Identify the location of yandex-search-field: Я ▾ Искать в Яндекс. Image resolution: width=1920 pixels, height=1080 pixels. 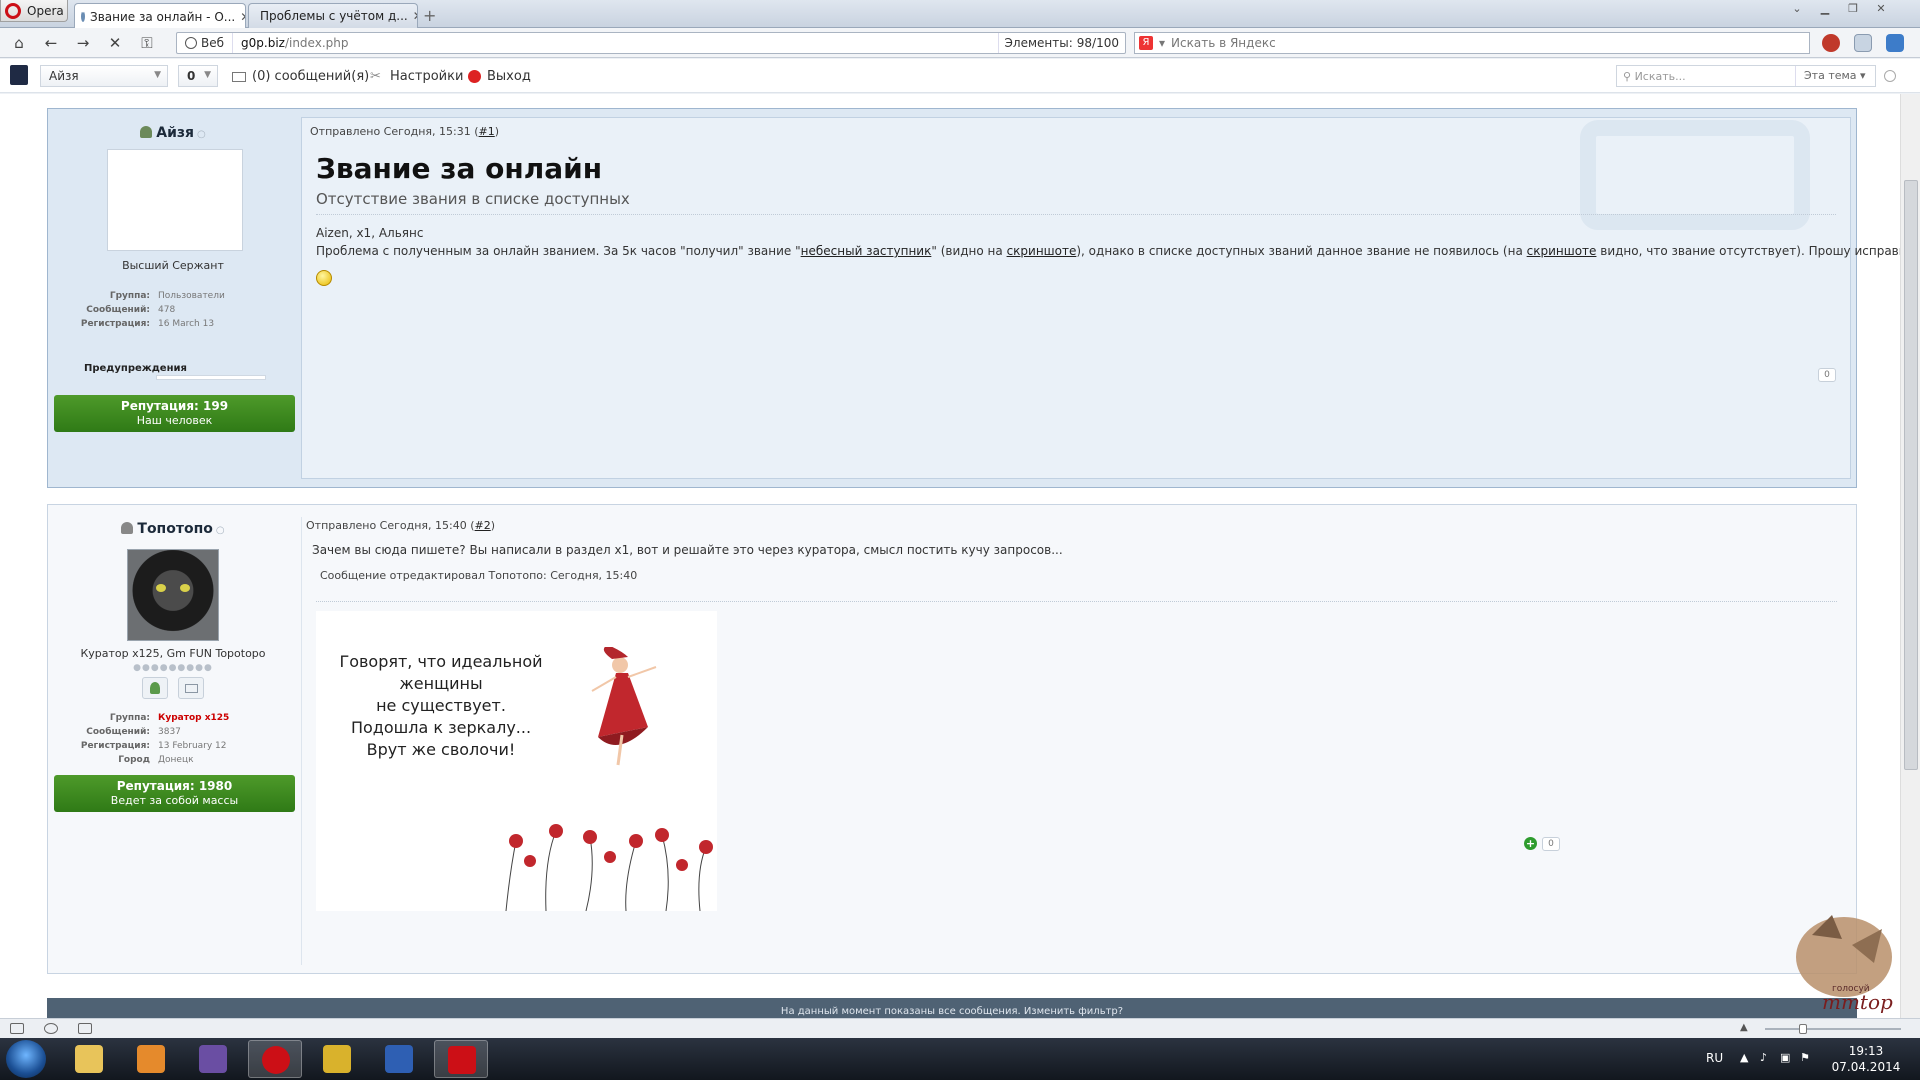
(1472, 43).